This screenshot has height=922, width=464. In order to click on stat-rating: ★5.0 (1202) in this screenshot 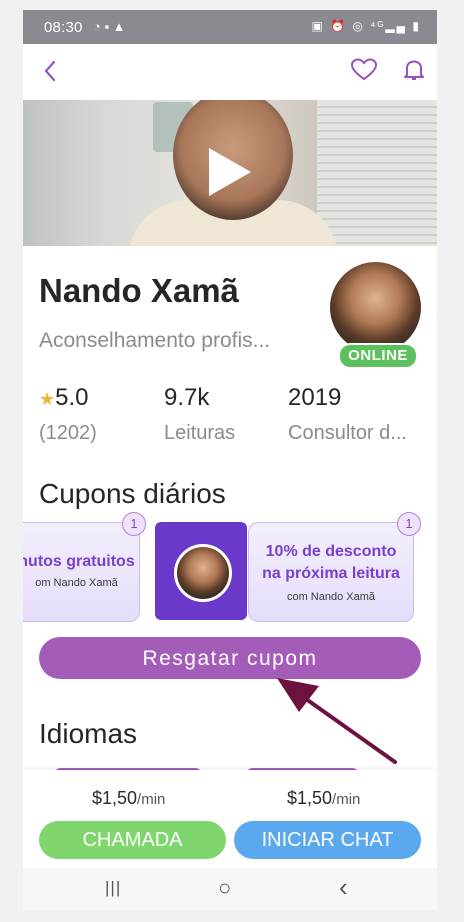, I will do `click(68, 414)`.